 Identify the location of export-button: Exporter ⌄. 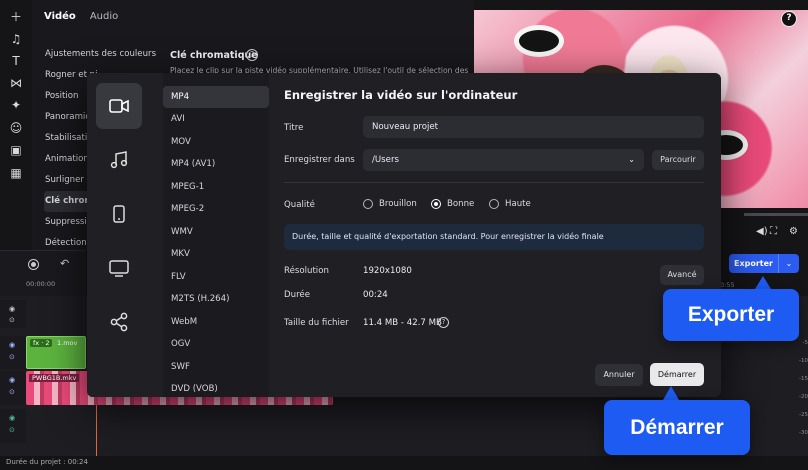
(764, 263).